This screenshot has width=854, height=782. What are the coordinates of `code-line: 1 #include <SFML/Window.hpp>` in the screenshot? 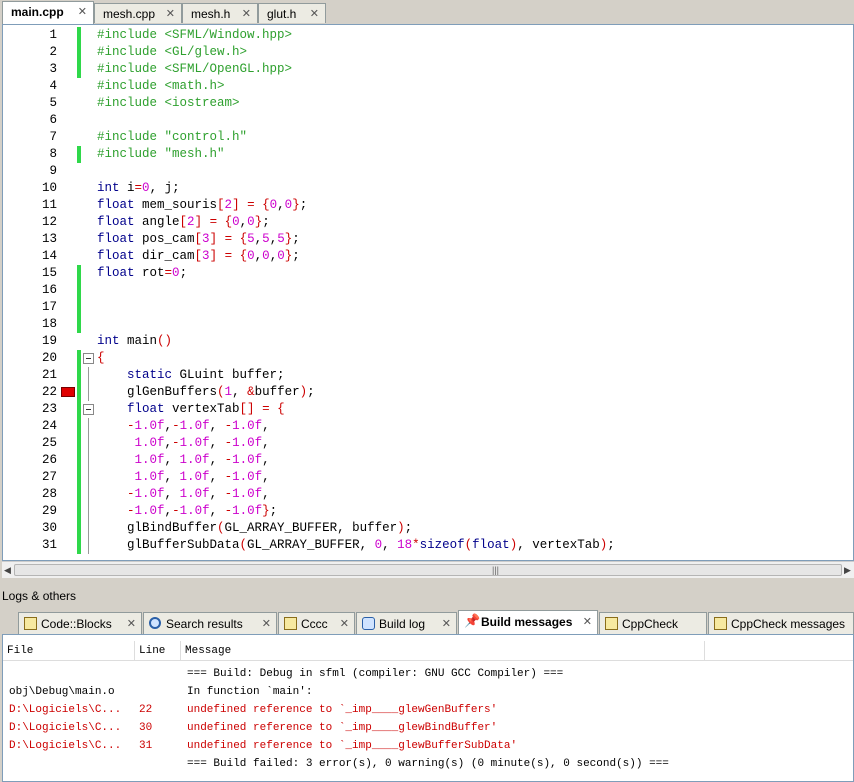 It's located at (428, 35).